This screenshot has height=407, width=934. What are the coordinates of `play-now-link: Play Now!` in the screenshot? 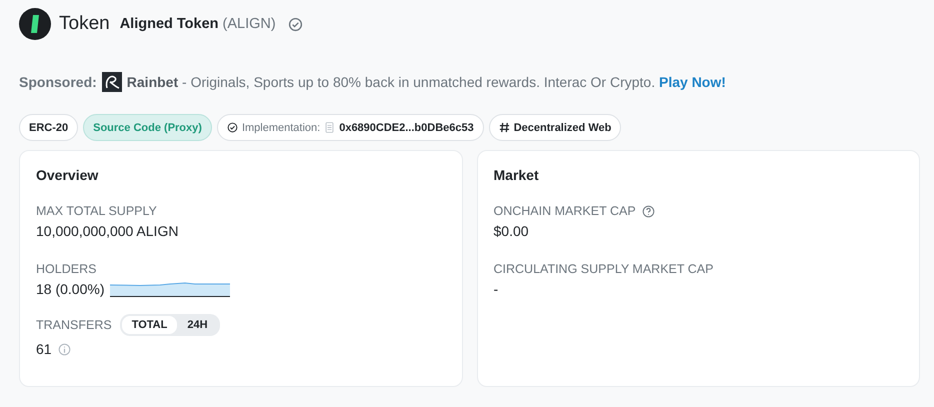 It's located at (692, 82).